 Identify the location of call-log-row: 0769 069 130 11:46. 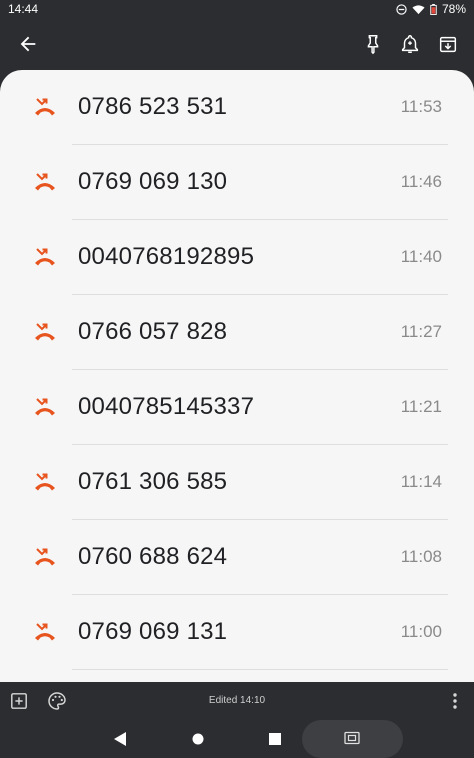
(237, 182).